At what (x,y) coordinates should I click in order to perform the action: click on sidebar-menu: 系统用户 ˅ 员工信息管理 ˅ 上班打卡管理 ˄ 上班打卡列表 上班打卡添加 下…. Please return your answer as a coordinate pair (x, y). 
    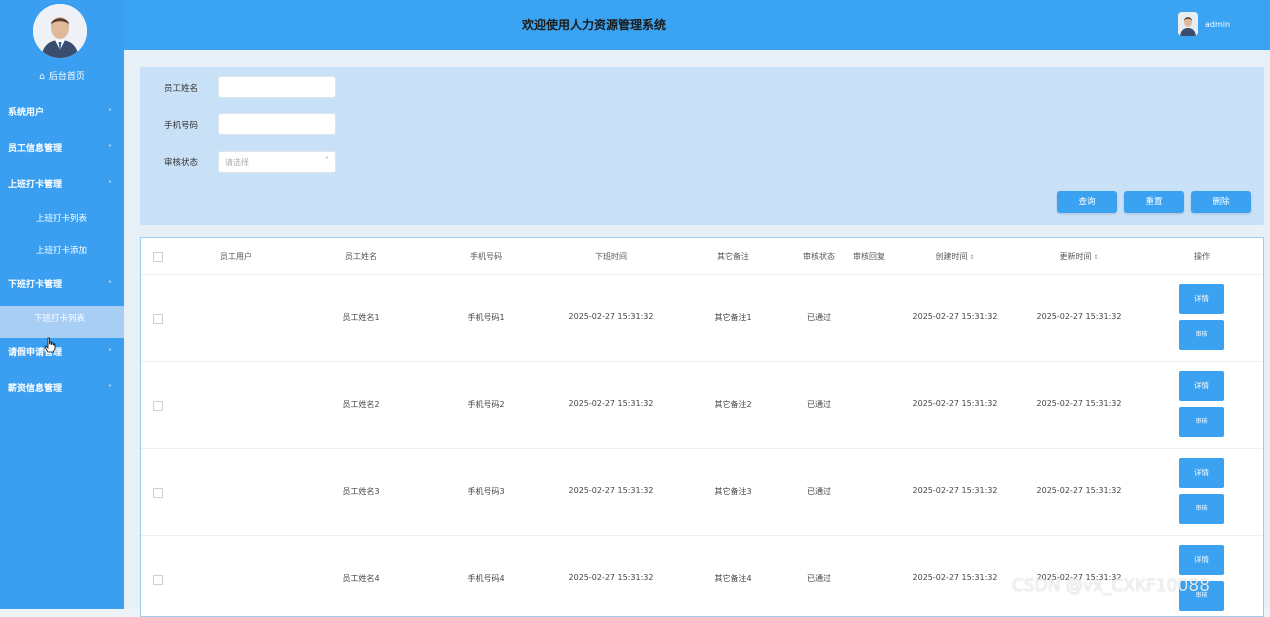
    Looking at the image, I should click on (62, 254).